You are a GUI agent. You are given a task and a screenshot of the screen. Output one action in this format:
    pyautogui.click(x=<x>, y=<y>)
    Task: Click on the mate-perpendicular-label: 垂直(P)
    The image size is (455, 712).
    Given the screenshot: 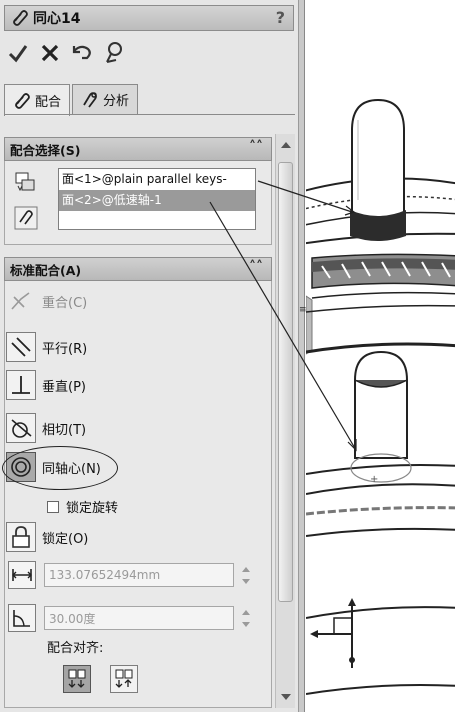 What is the action you would take?
    pyautogui.click(x=64, y=387)
    